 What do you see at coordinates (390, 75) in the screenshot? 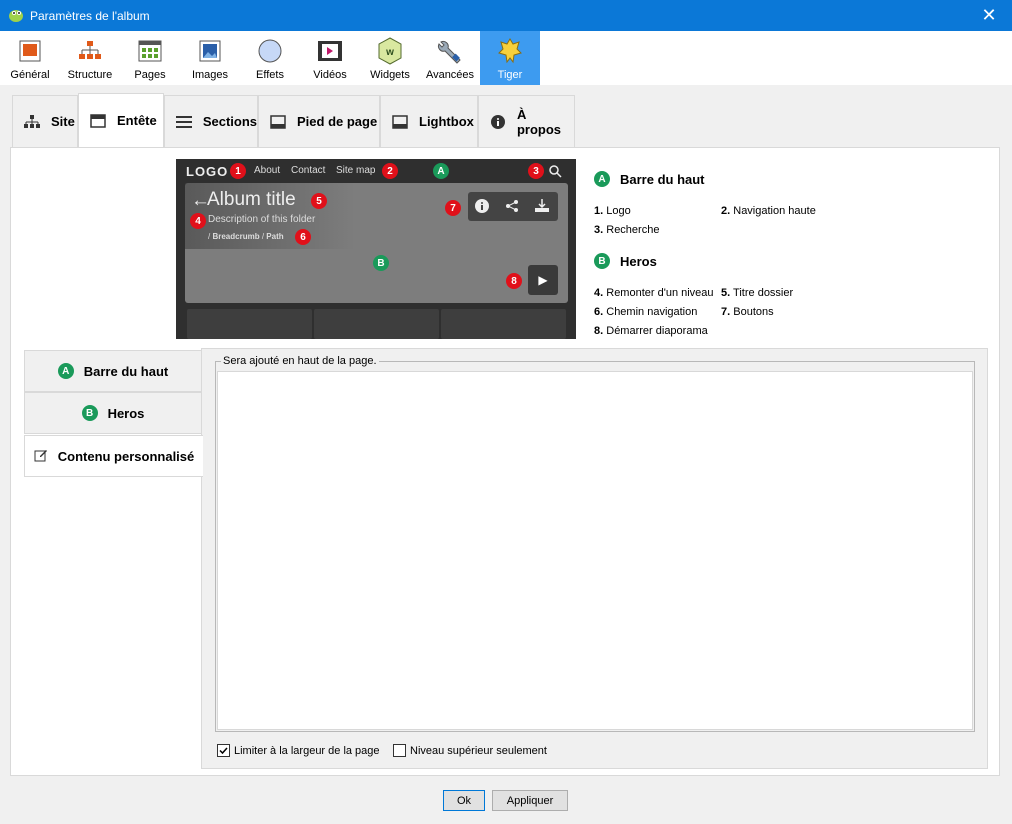
I see `toolbar-label: Widgets` at bounding box center [390, 75].